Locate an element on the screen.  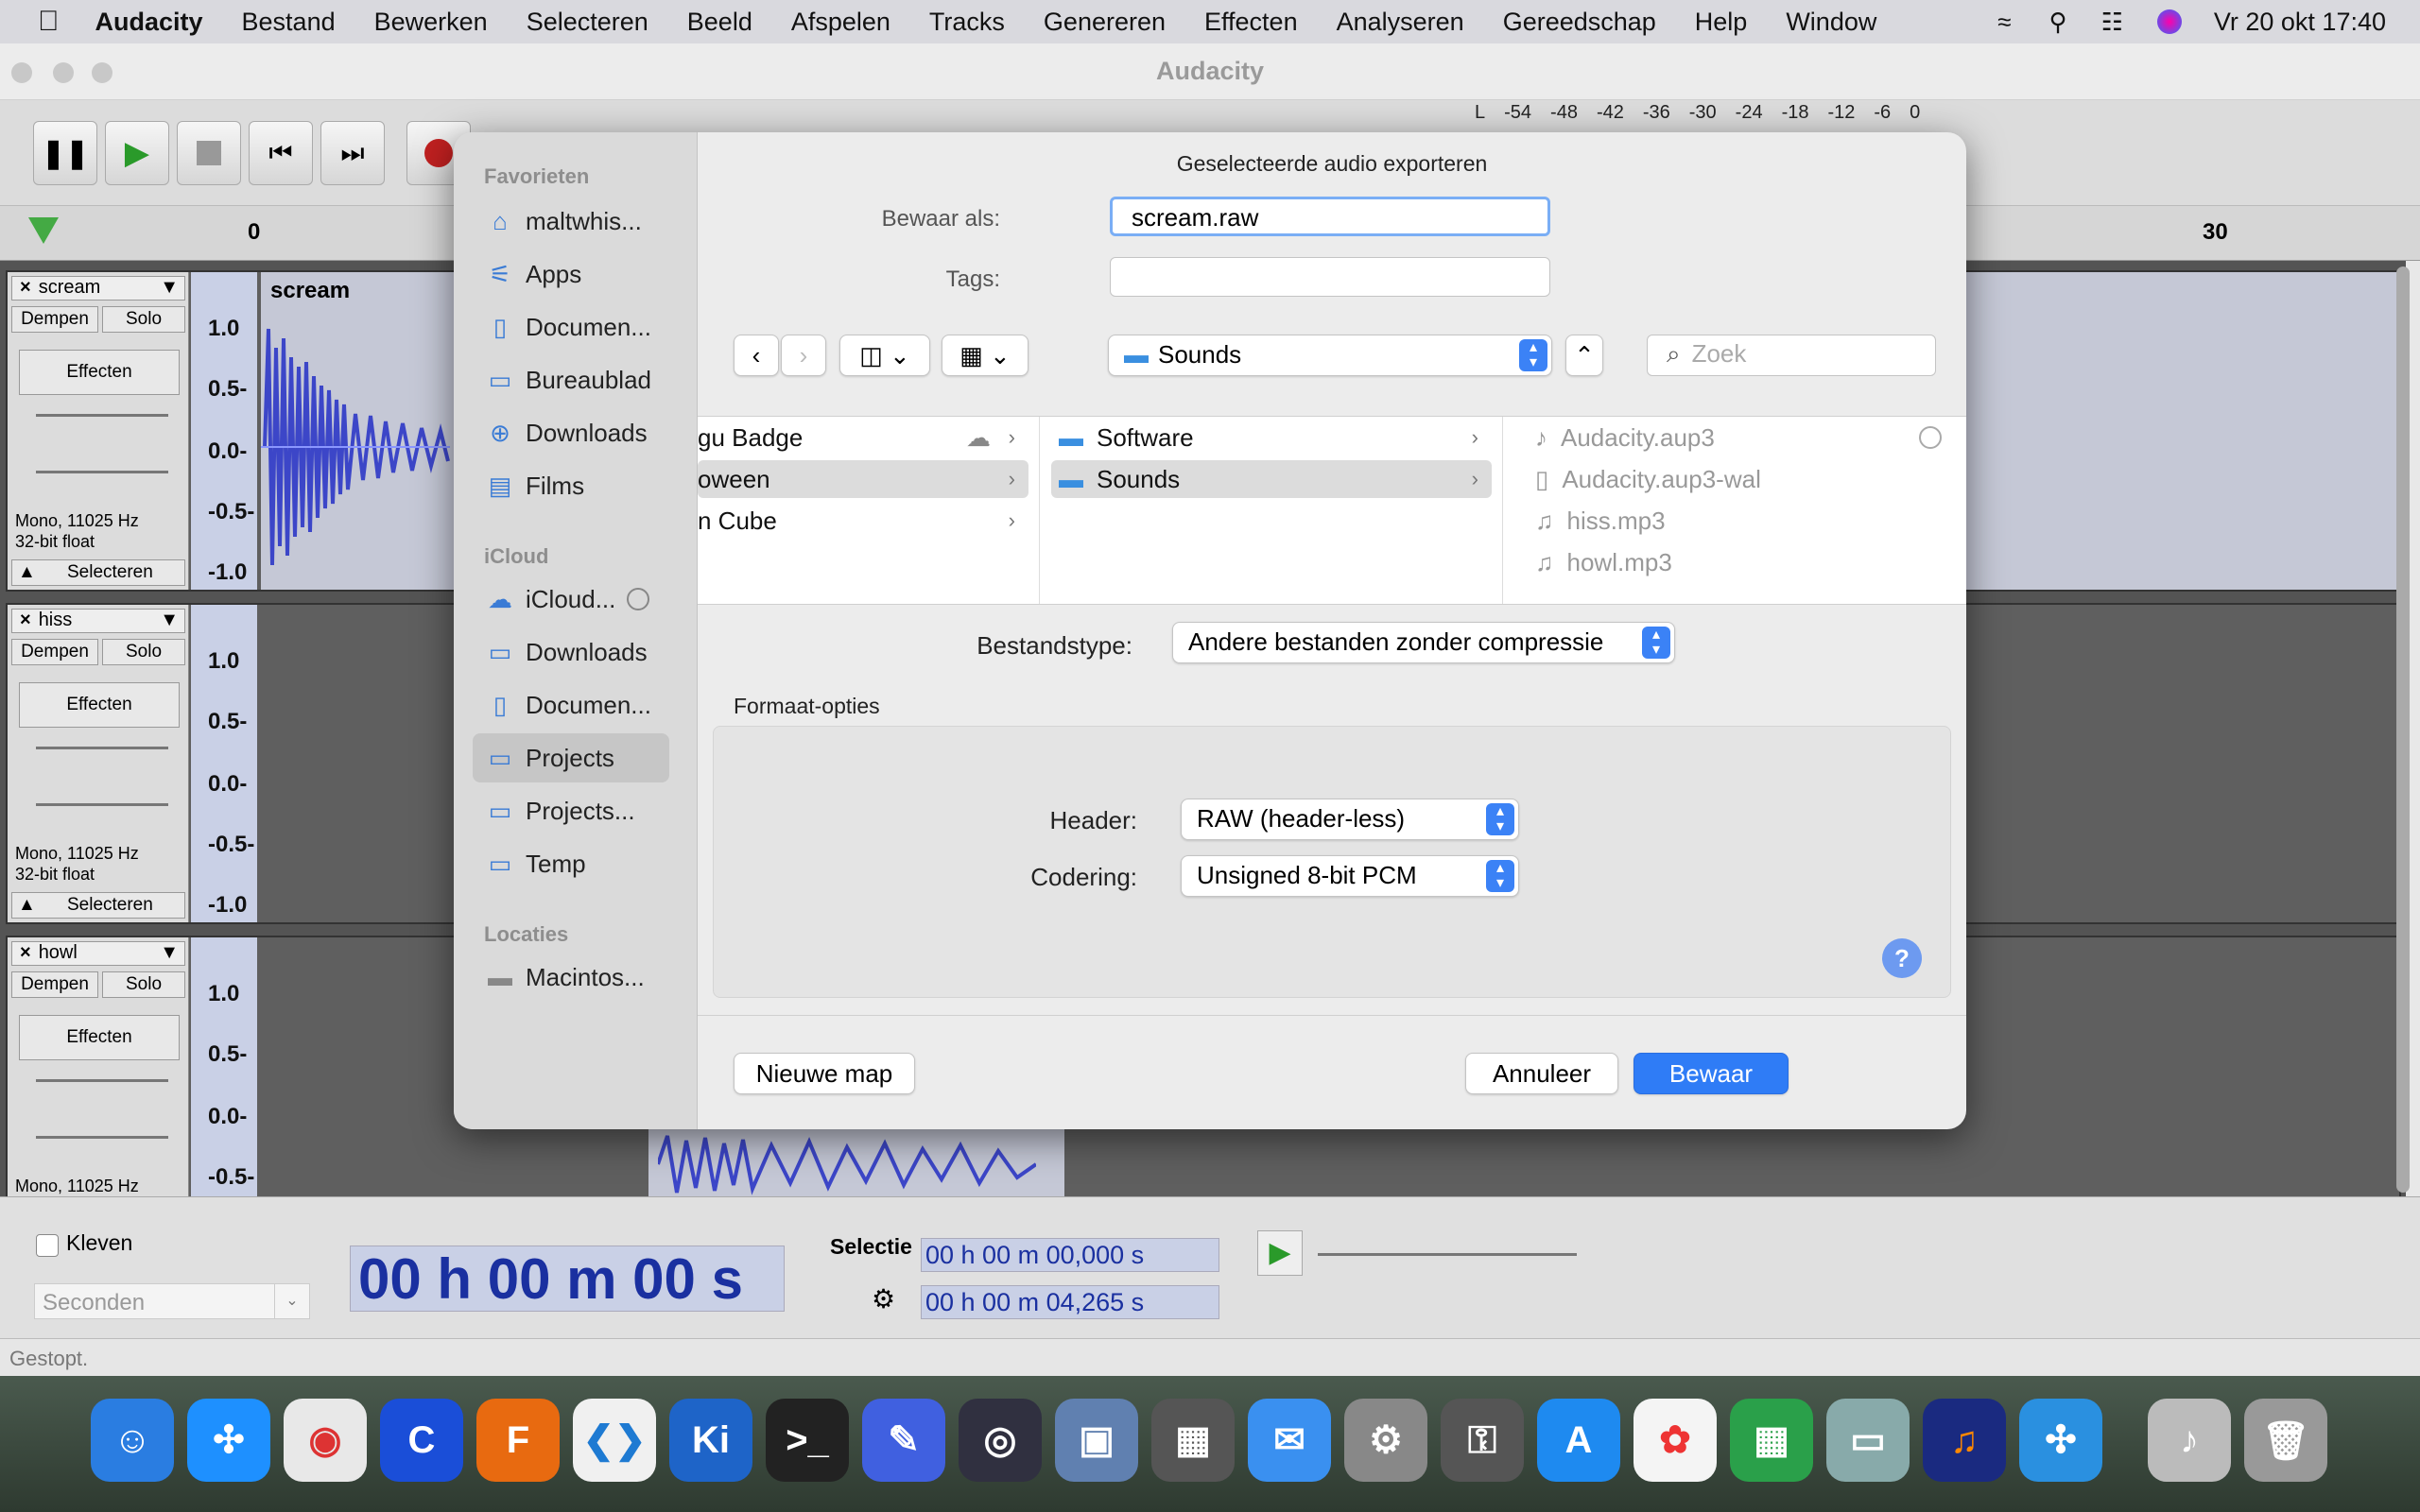
menu-help: Help is located at coordinates (1722, 22).